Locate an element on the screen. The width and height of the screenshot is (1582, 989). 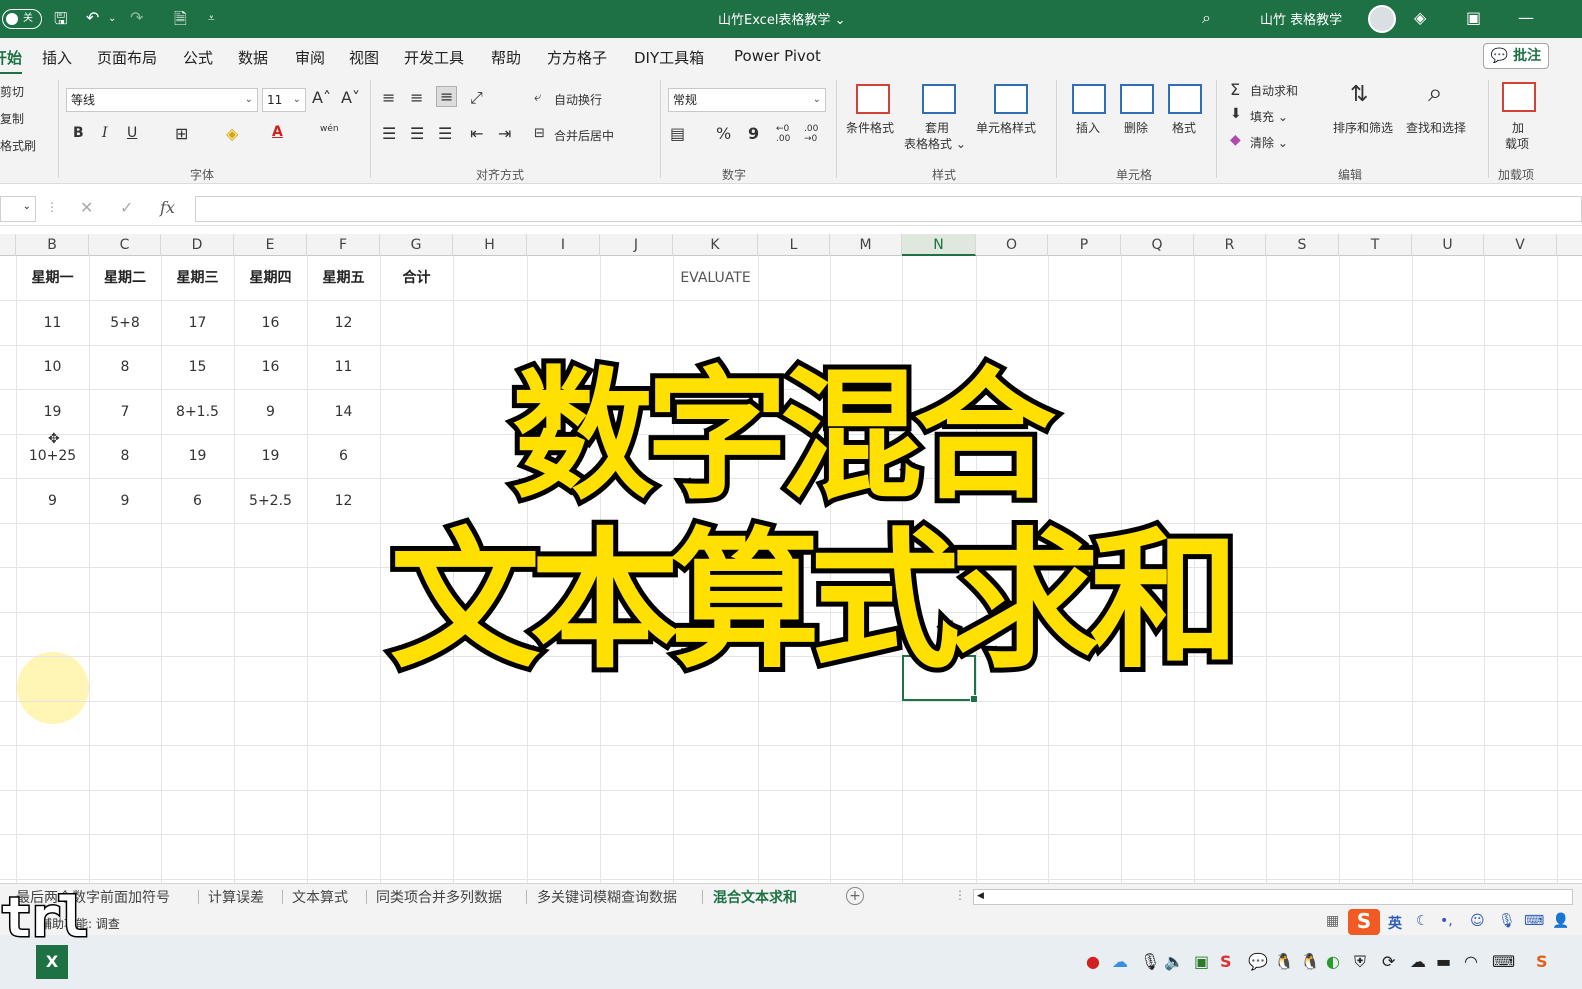
table-header-cell: 星期四 is located at coordinates (270, 278).